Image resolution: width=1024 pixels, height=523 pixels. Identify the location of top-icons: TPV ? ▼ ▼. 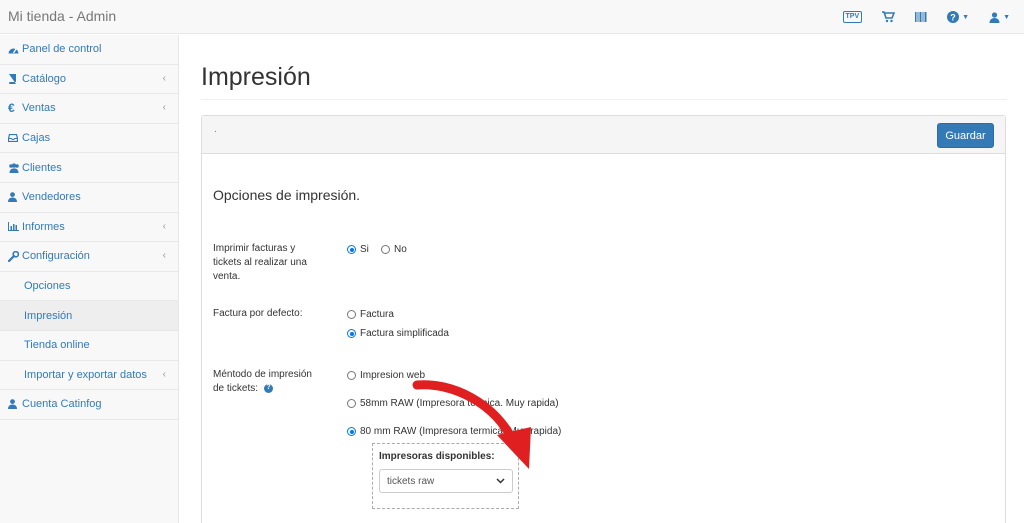
(916, 17).